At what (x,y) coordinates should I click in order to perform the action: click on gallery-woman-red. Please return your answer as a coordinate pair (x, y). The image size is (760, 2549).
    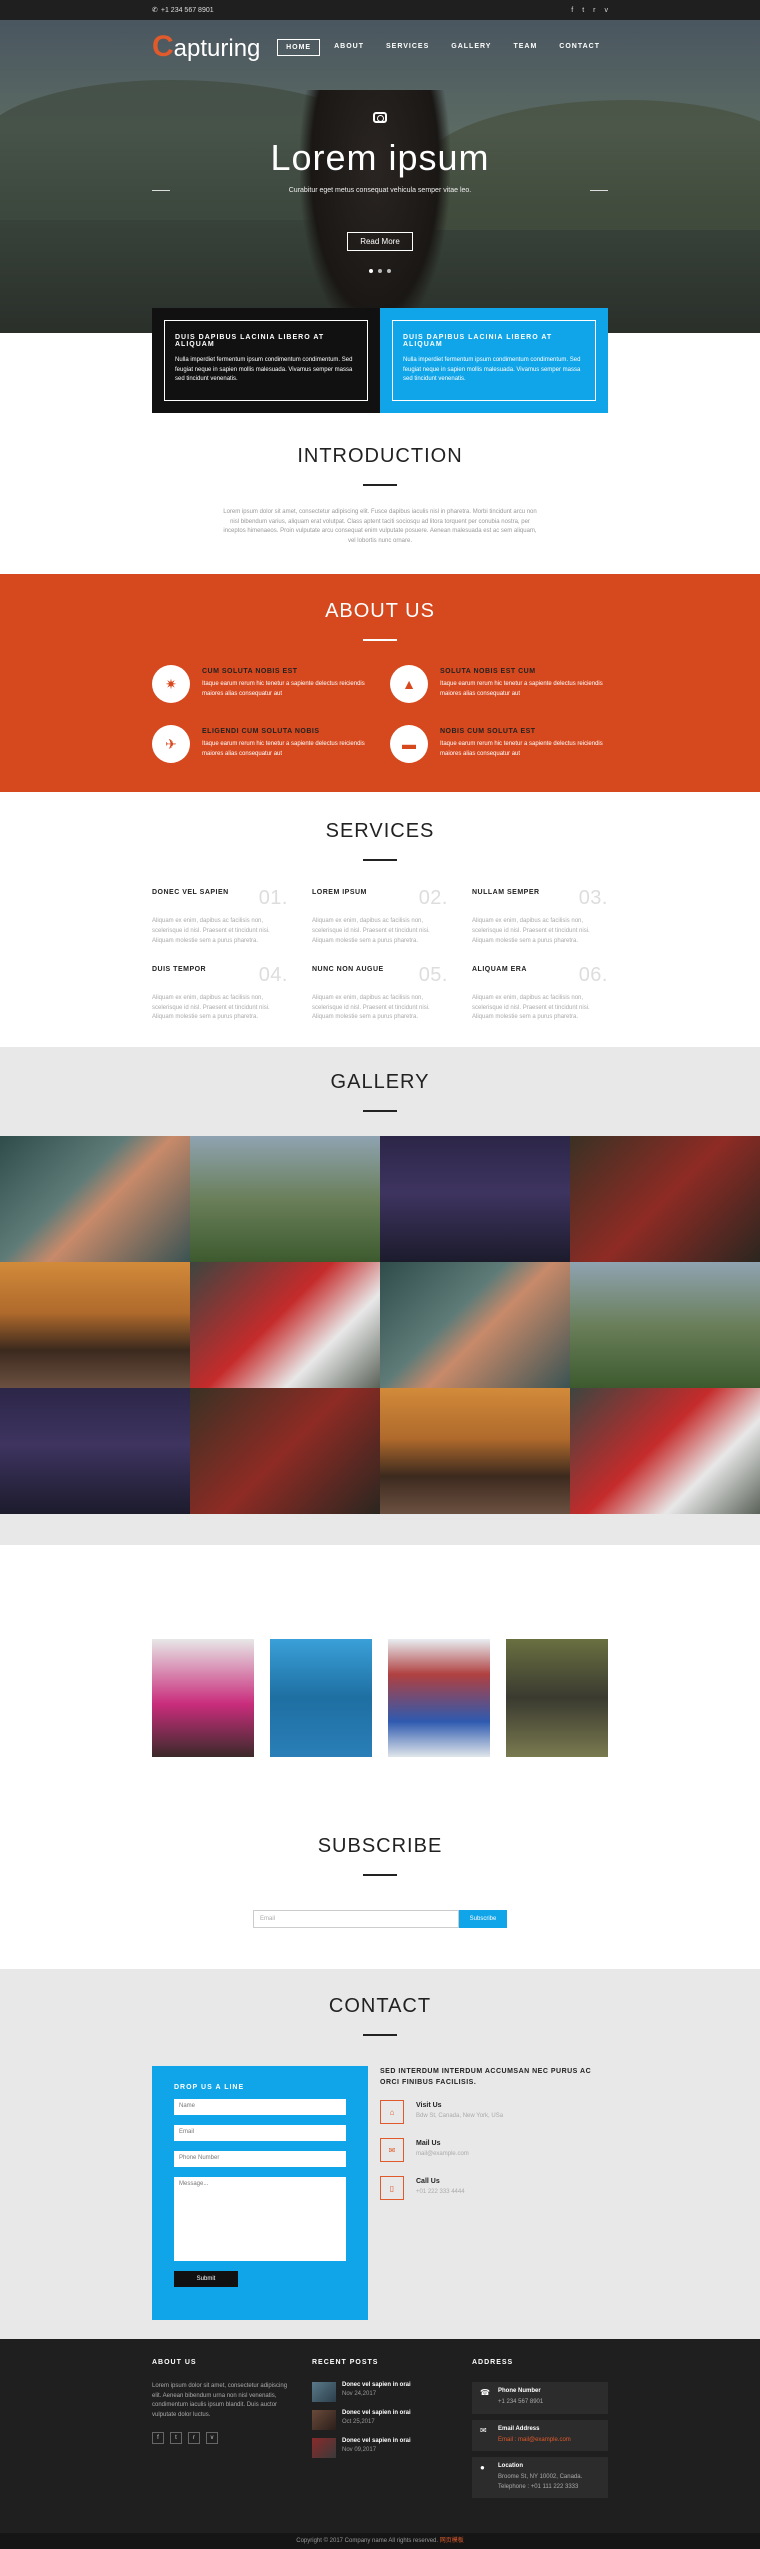
    Looking at the image, I should click on (665, 1198).